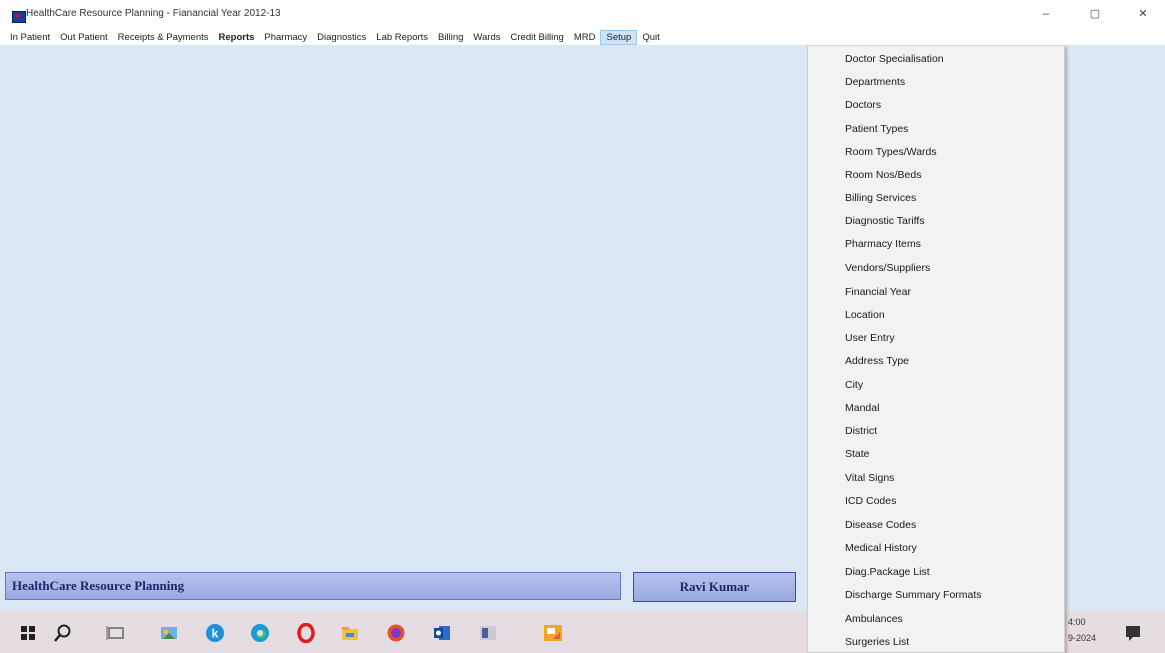 The image size is (1165, 653). I want to click on menu-item-district: District, so click(861, 431).